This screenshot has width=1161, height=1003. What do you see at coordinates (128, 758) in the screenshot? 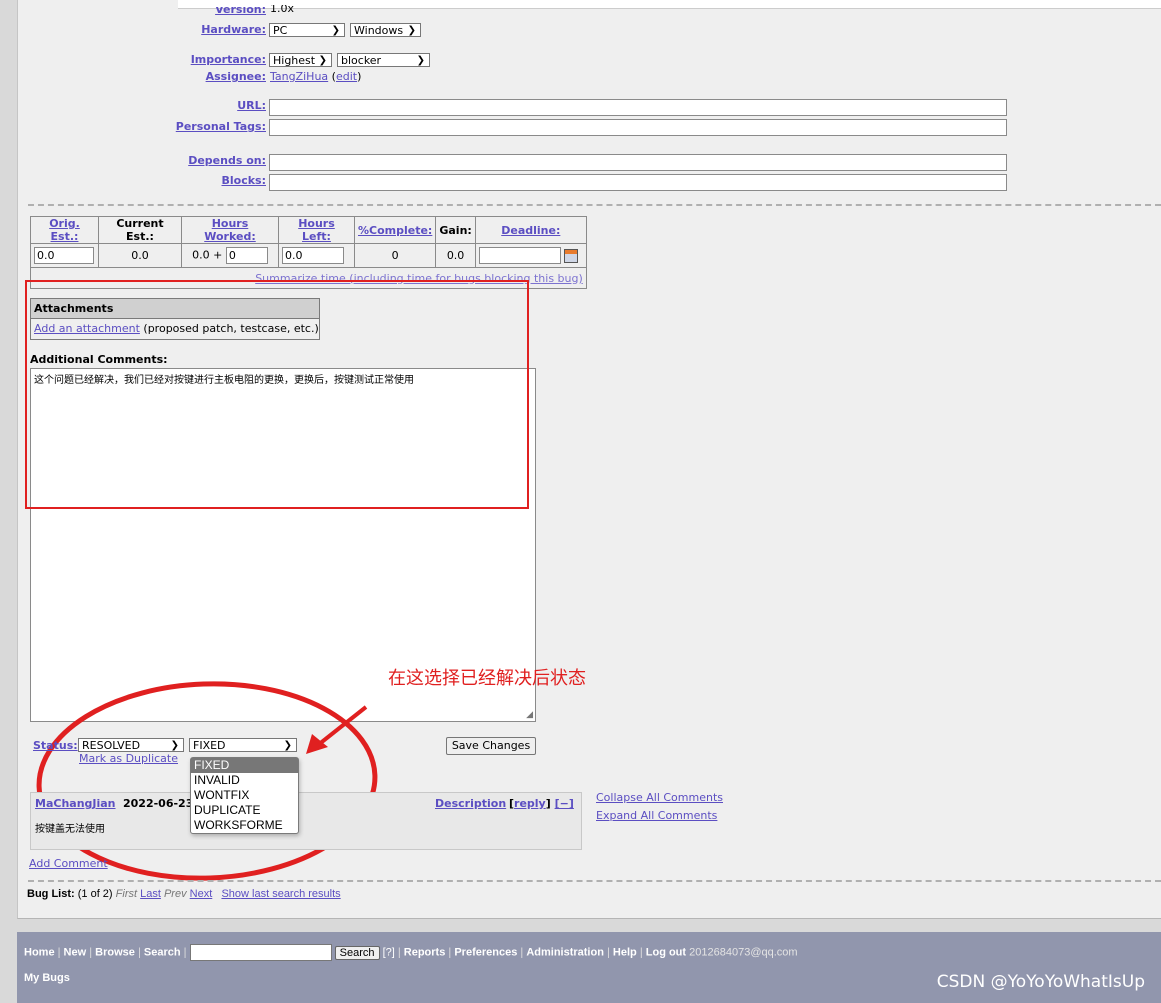
I see `mark-duplicate-link: Mark as Duplicate` at bounding box center [128, 758].